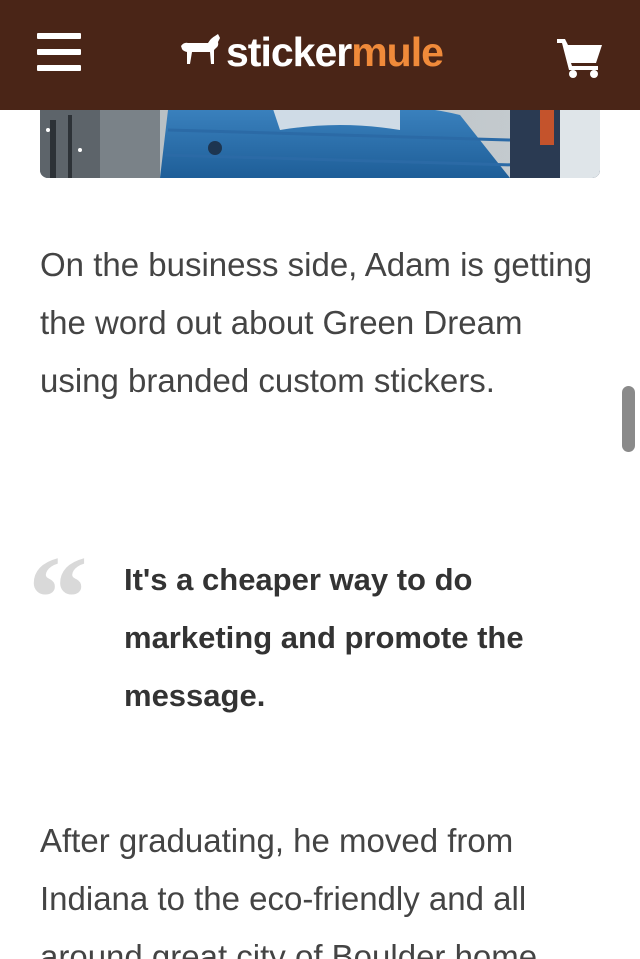 The width and height of the screenshot is (640, 959). Describe the element at coordinates (58, 597) in the screenshot. I see `quote-mark-icon: “` at that location.